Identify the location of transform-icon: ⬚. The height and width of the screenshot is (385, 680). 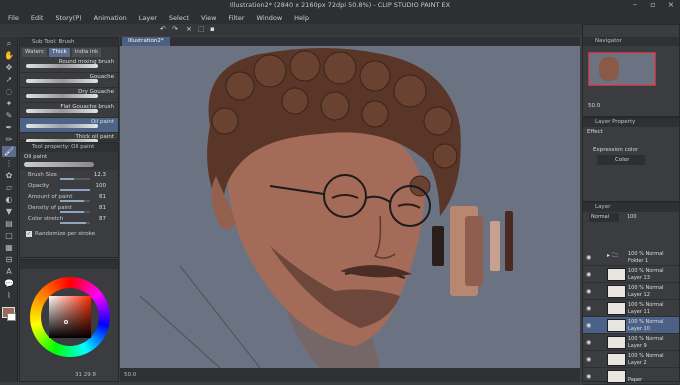
(201, 29).